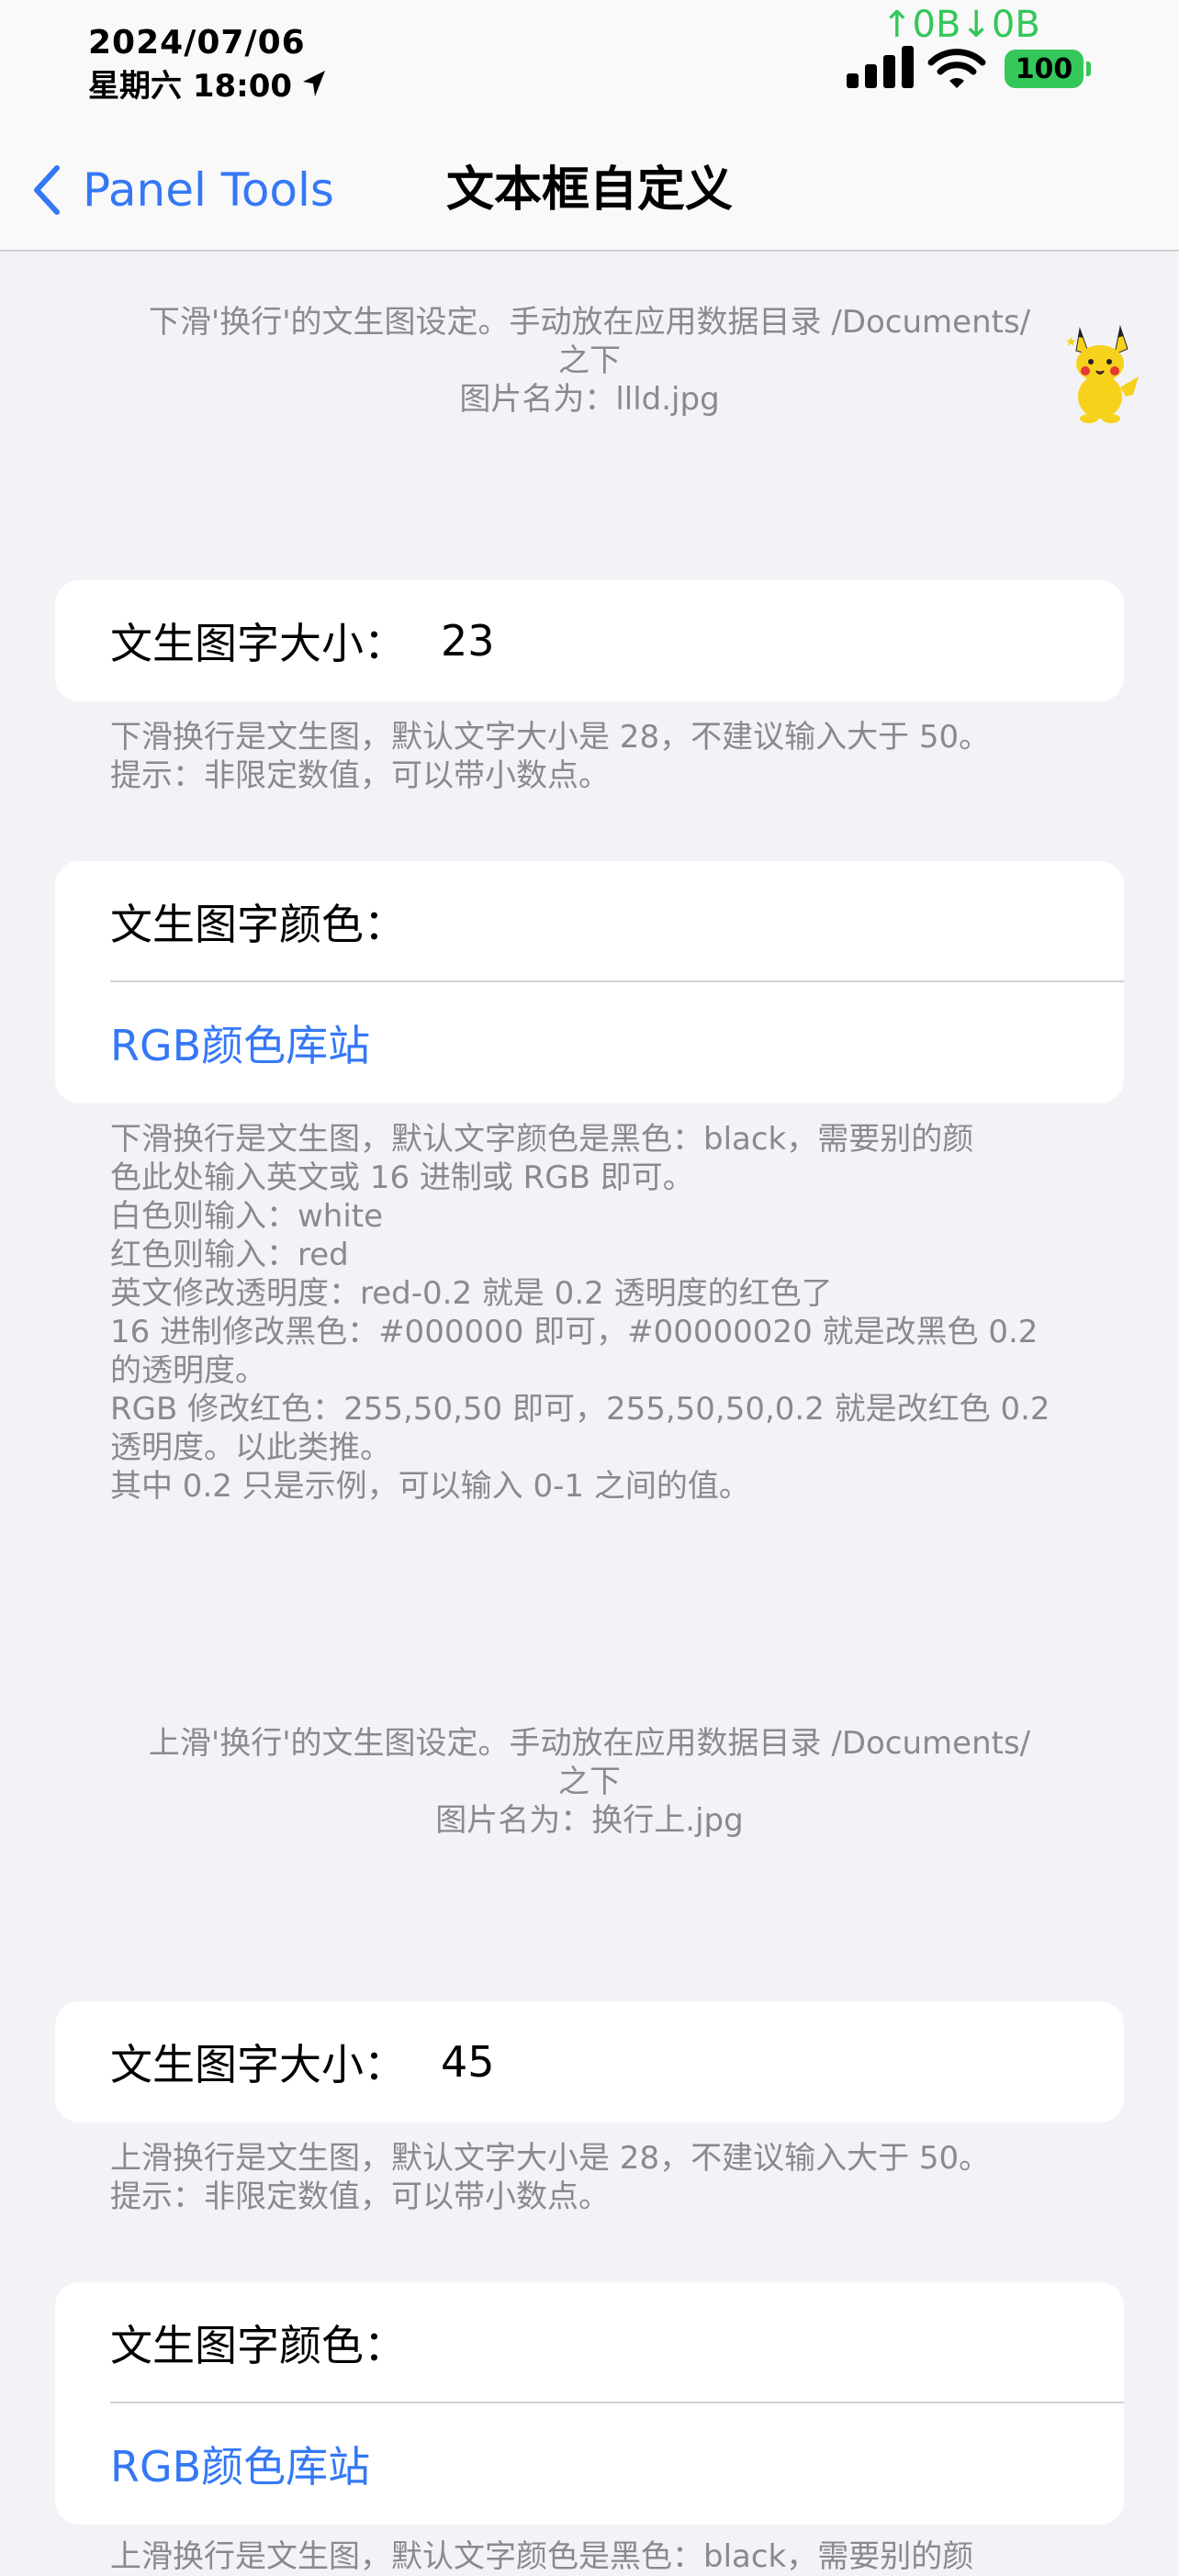 The width and height of the screenshot is (1179, 2576). Describe the element at coordinates (589, 322) in the screenshot. I see `section1-info-line1: 下滑'换行'的文生图设定。手动放在应用数据目录 /Documents/` at that location.